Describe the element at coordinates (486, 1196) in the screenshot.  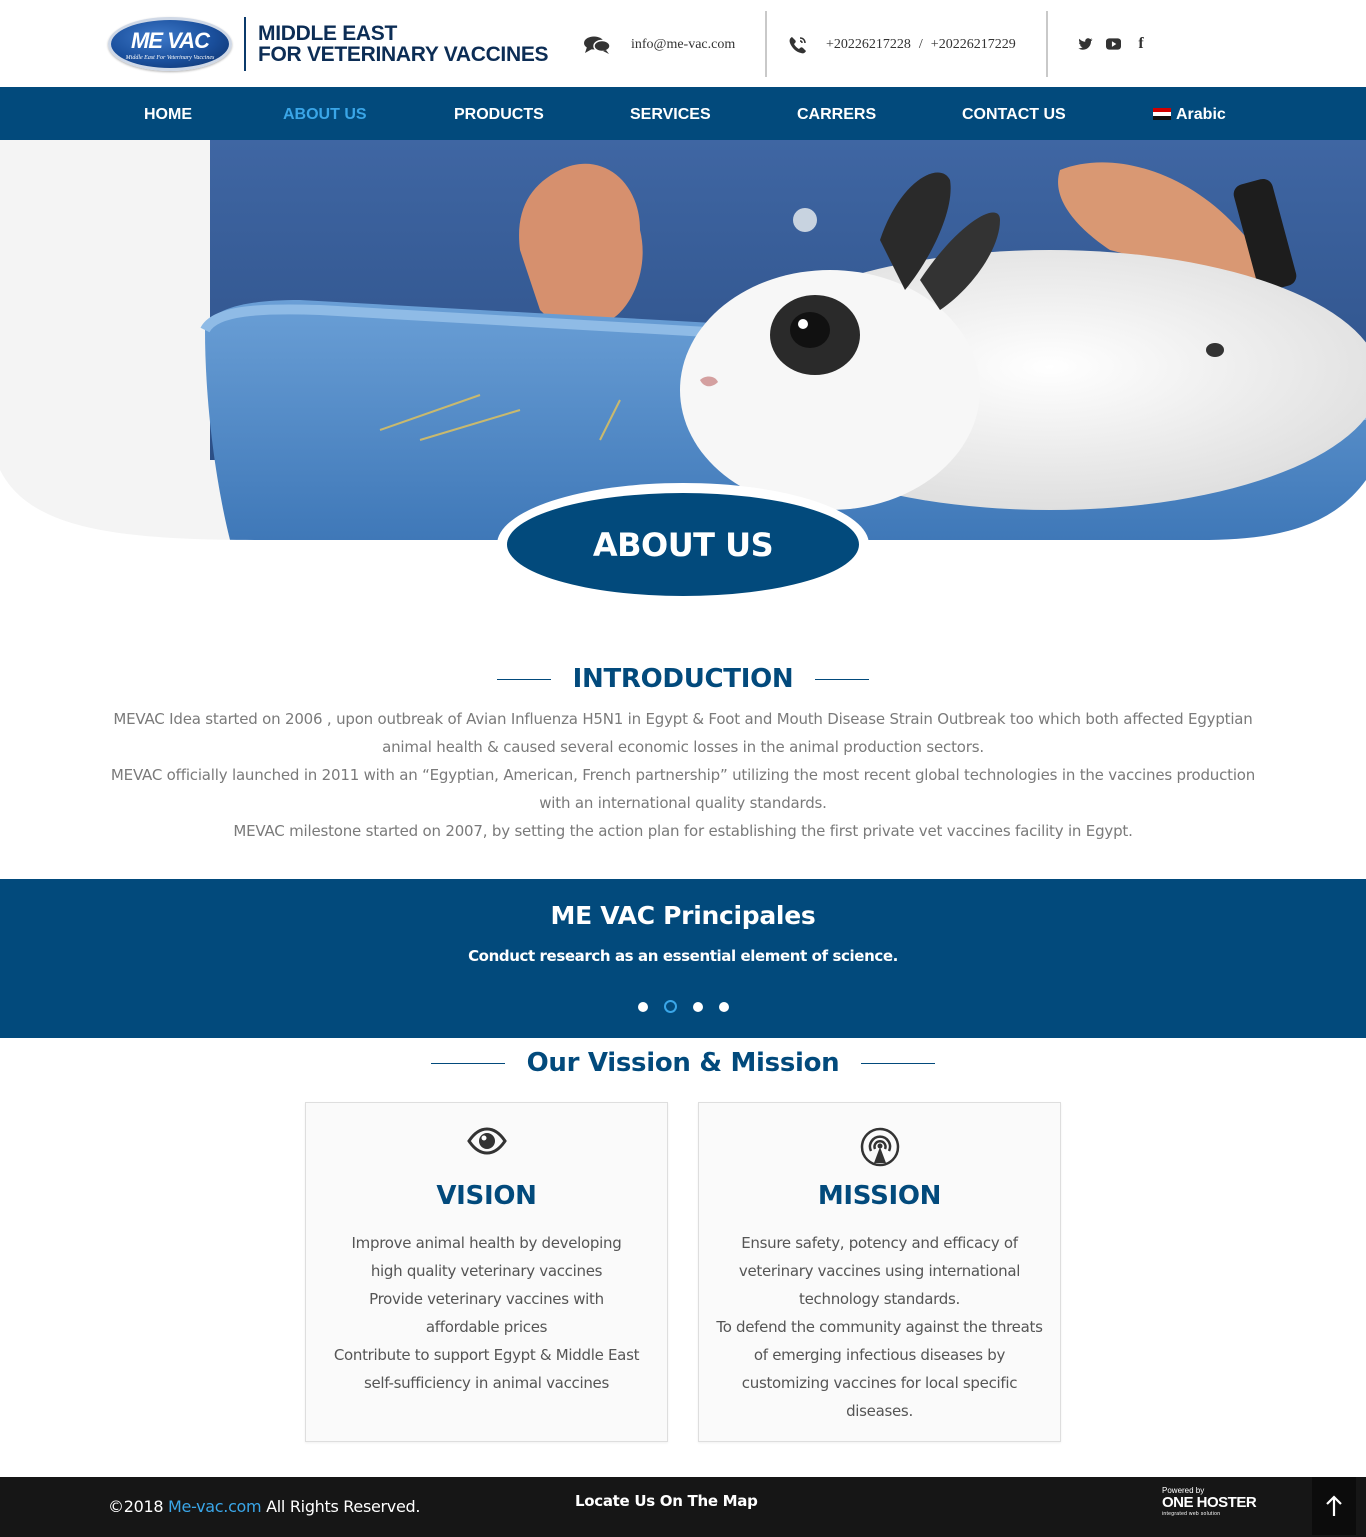
I see `vision-title: VISION` at that location.